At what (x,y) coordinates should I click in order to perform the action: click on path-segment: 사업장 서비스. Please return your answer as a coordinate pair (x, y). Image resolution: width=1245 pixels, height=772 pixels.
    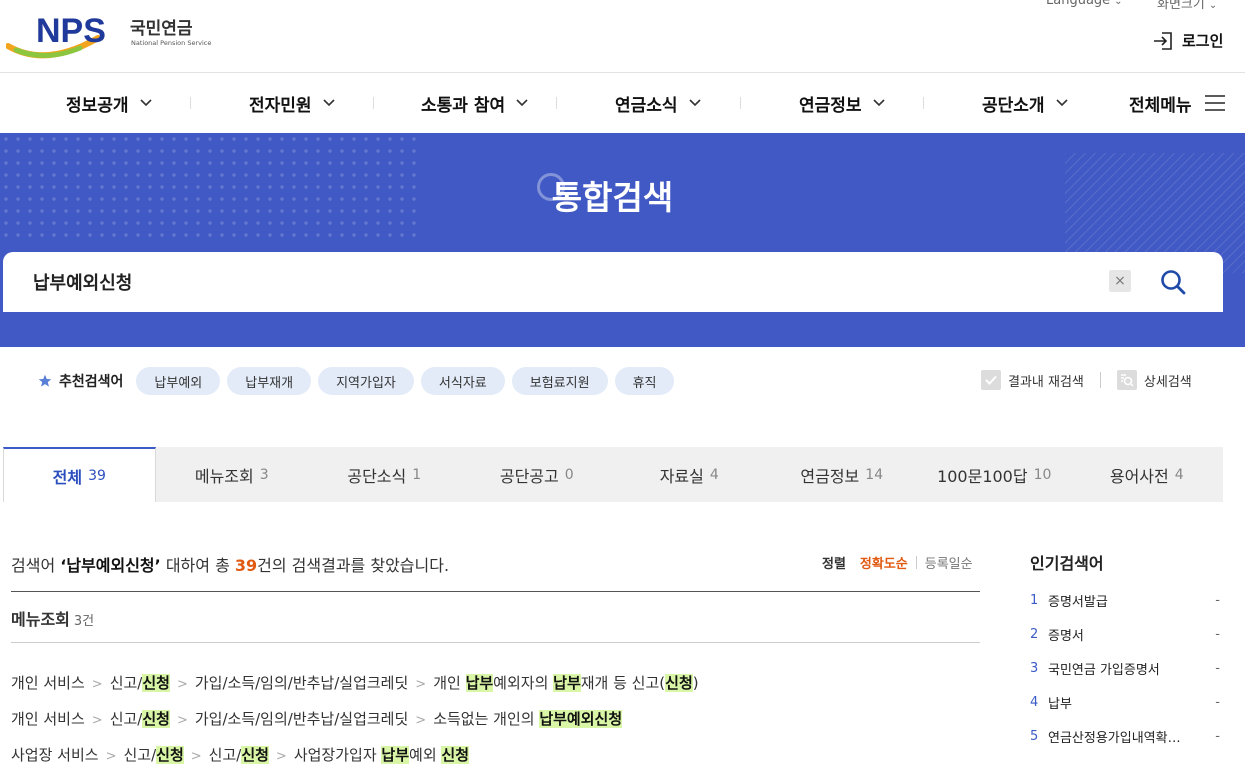
    Looking at the image, I should click on (55, 755).